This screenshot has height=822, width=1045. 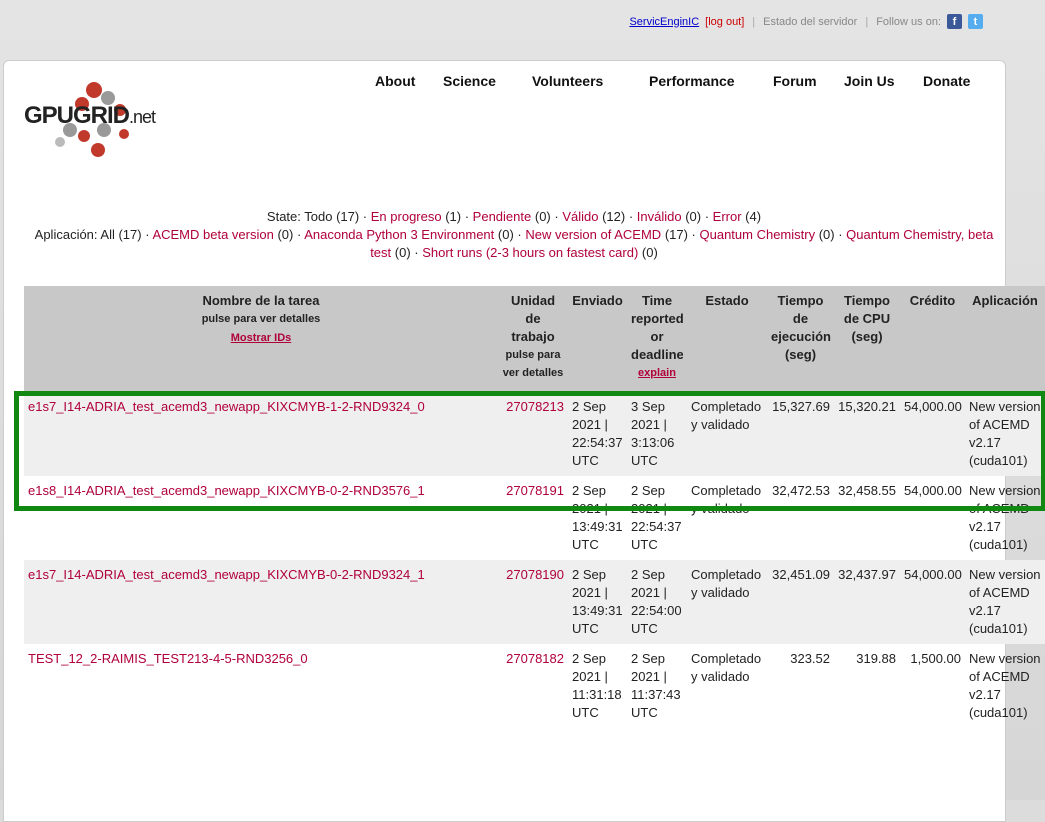 What do you see at coordinates (869, 81) in the screenshot?
I see `nav-join-us: Join Us` at bounding box center [869, 81].